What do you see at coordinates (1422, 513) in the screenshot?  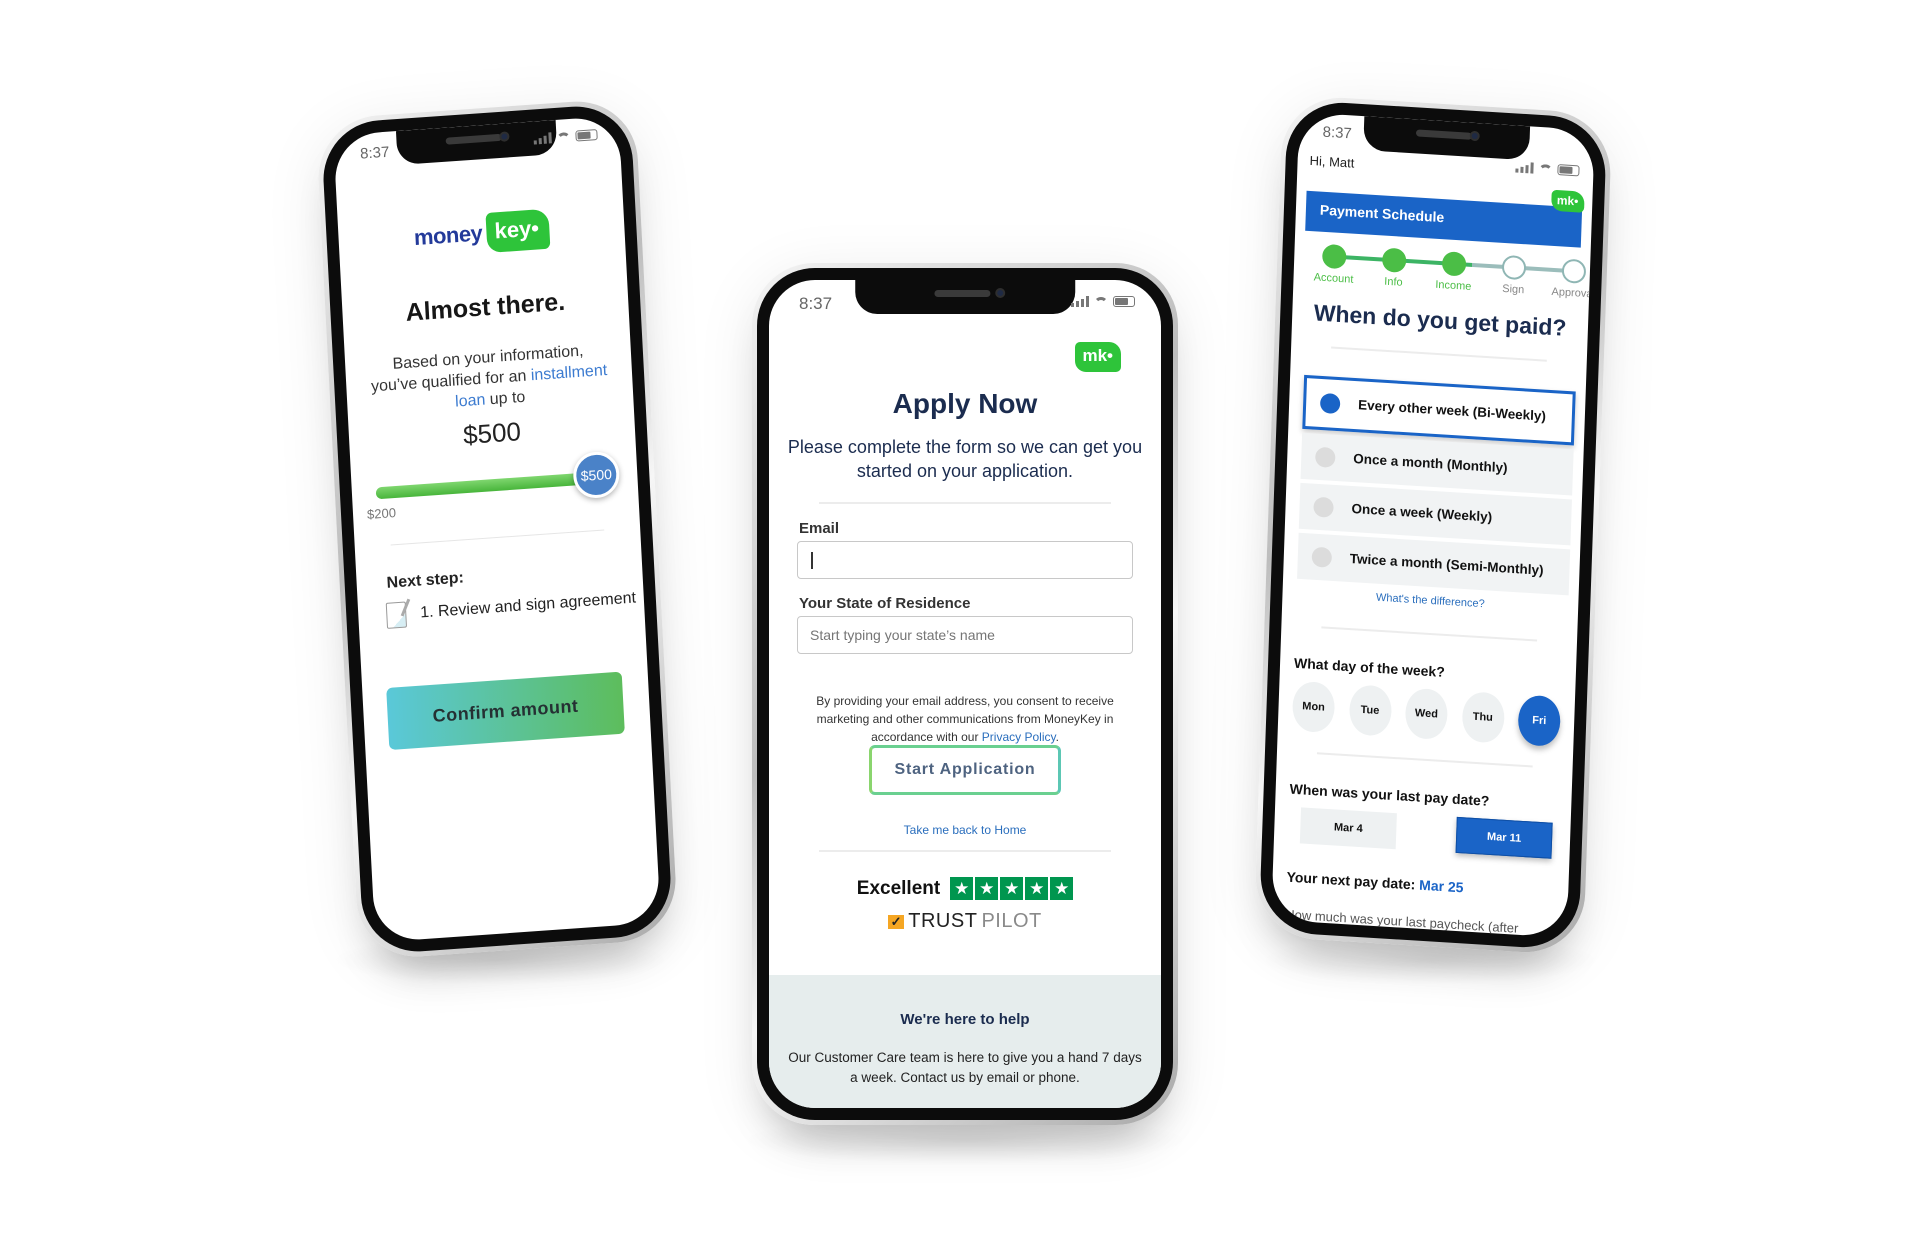 I see `frequency-option-label: Once a week (Weekly)` at bounding box center [1422, 513].